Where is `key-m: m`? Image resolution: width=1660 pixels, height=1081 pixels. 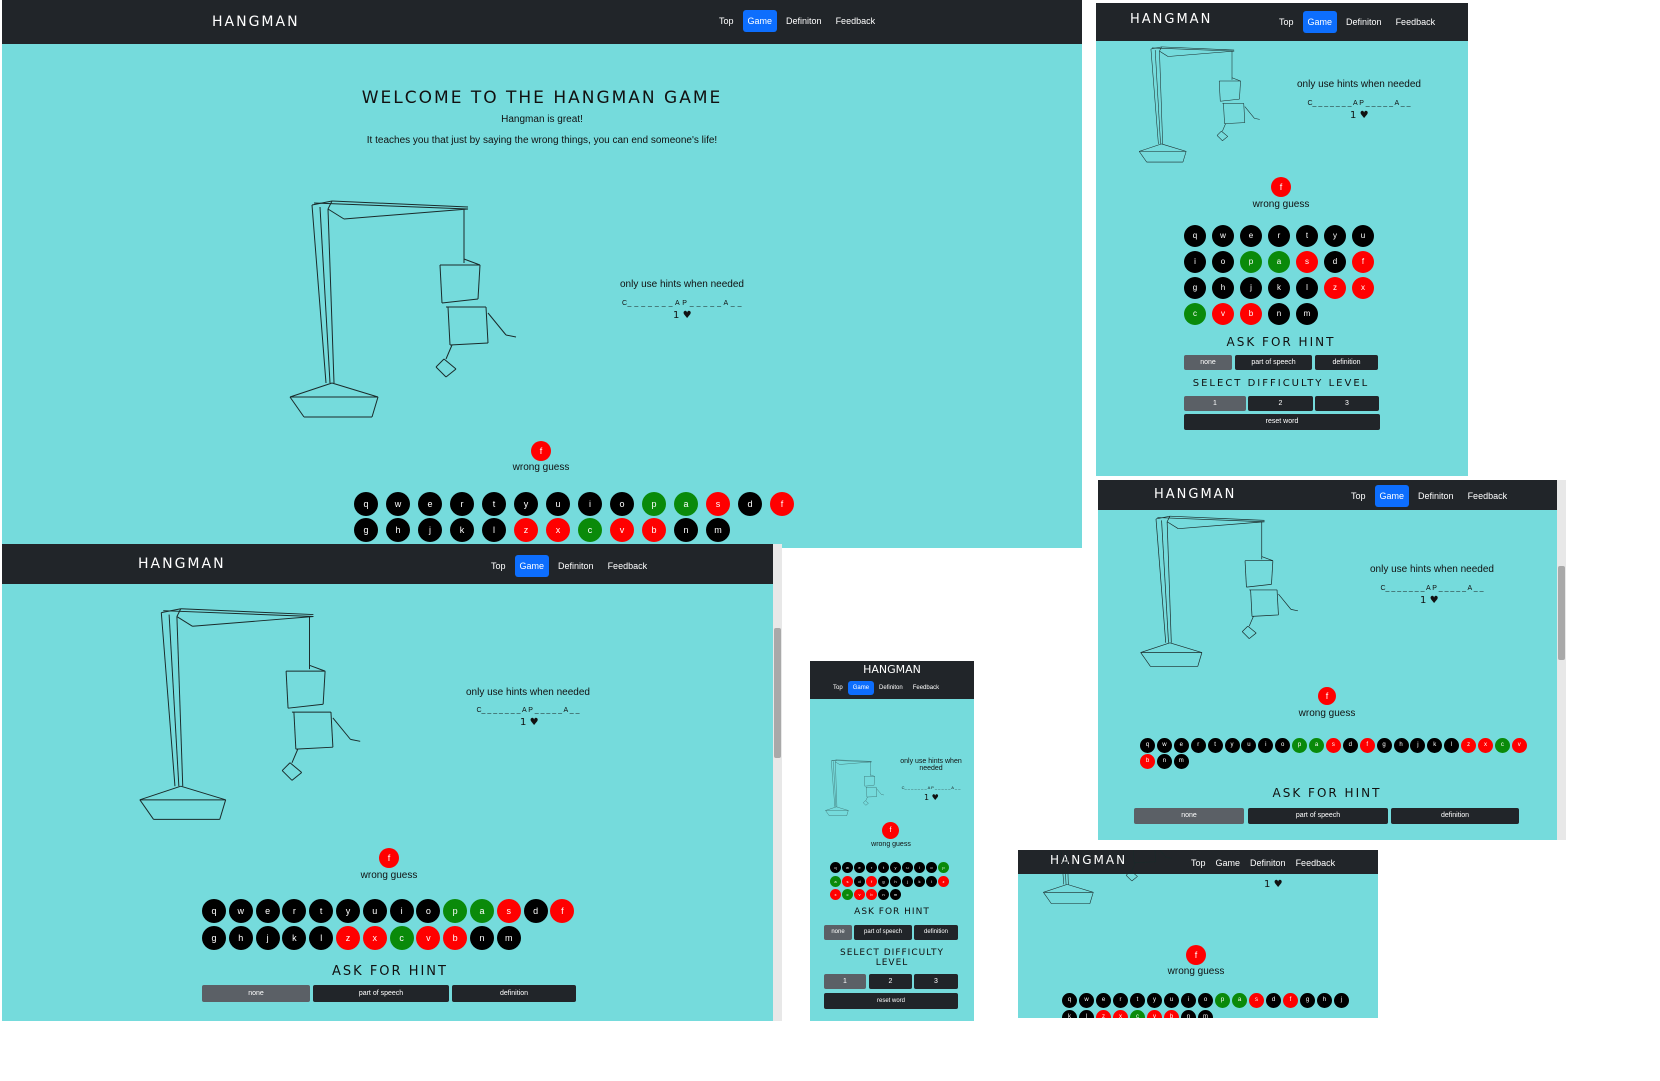
key-m: m is located at coordinates (508, 938).